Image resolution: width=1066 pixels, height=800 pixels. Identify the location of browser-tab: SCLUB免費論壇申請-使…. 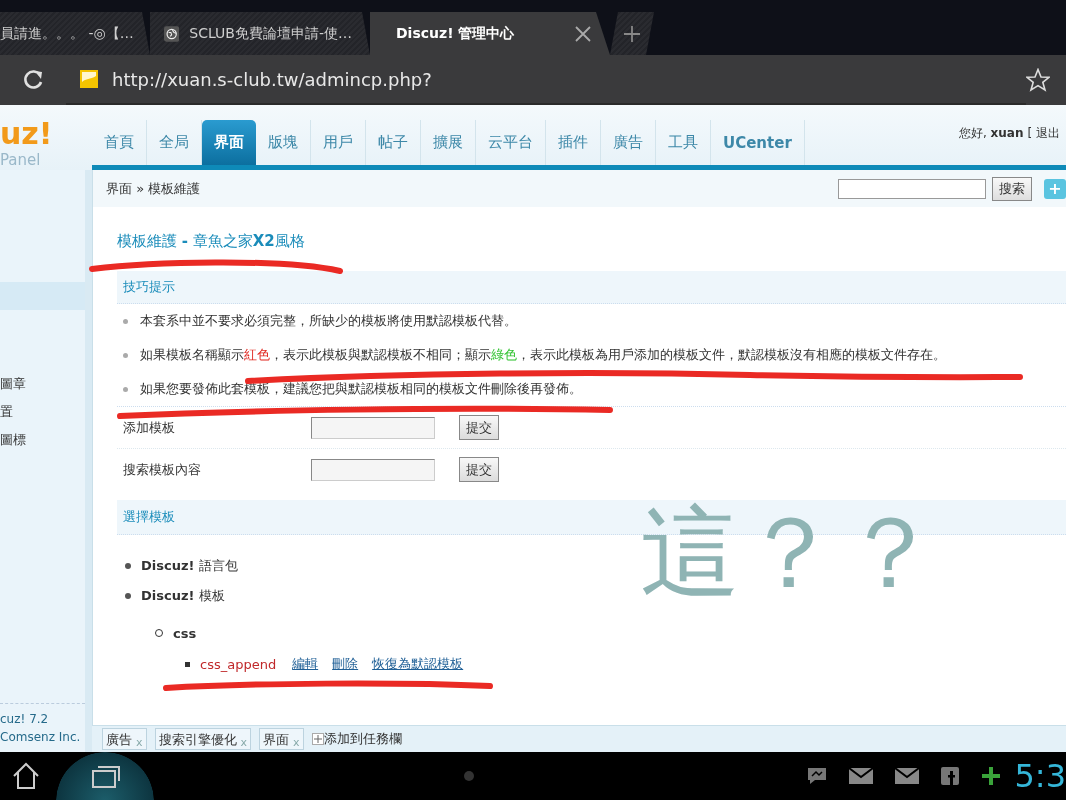
(260, 33).